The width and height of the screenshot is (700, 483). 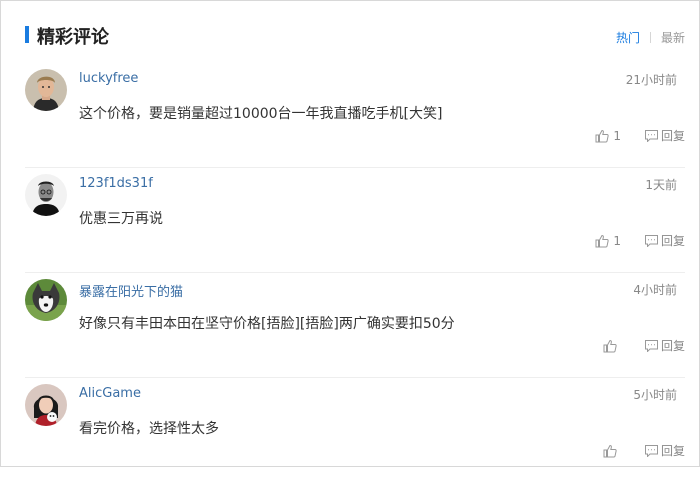 I want to click on comment-time: 4小时前, so click(x=655, y=290).